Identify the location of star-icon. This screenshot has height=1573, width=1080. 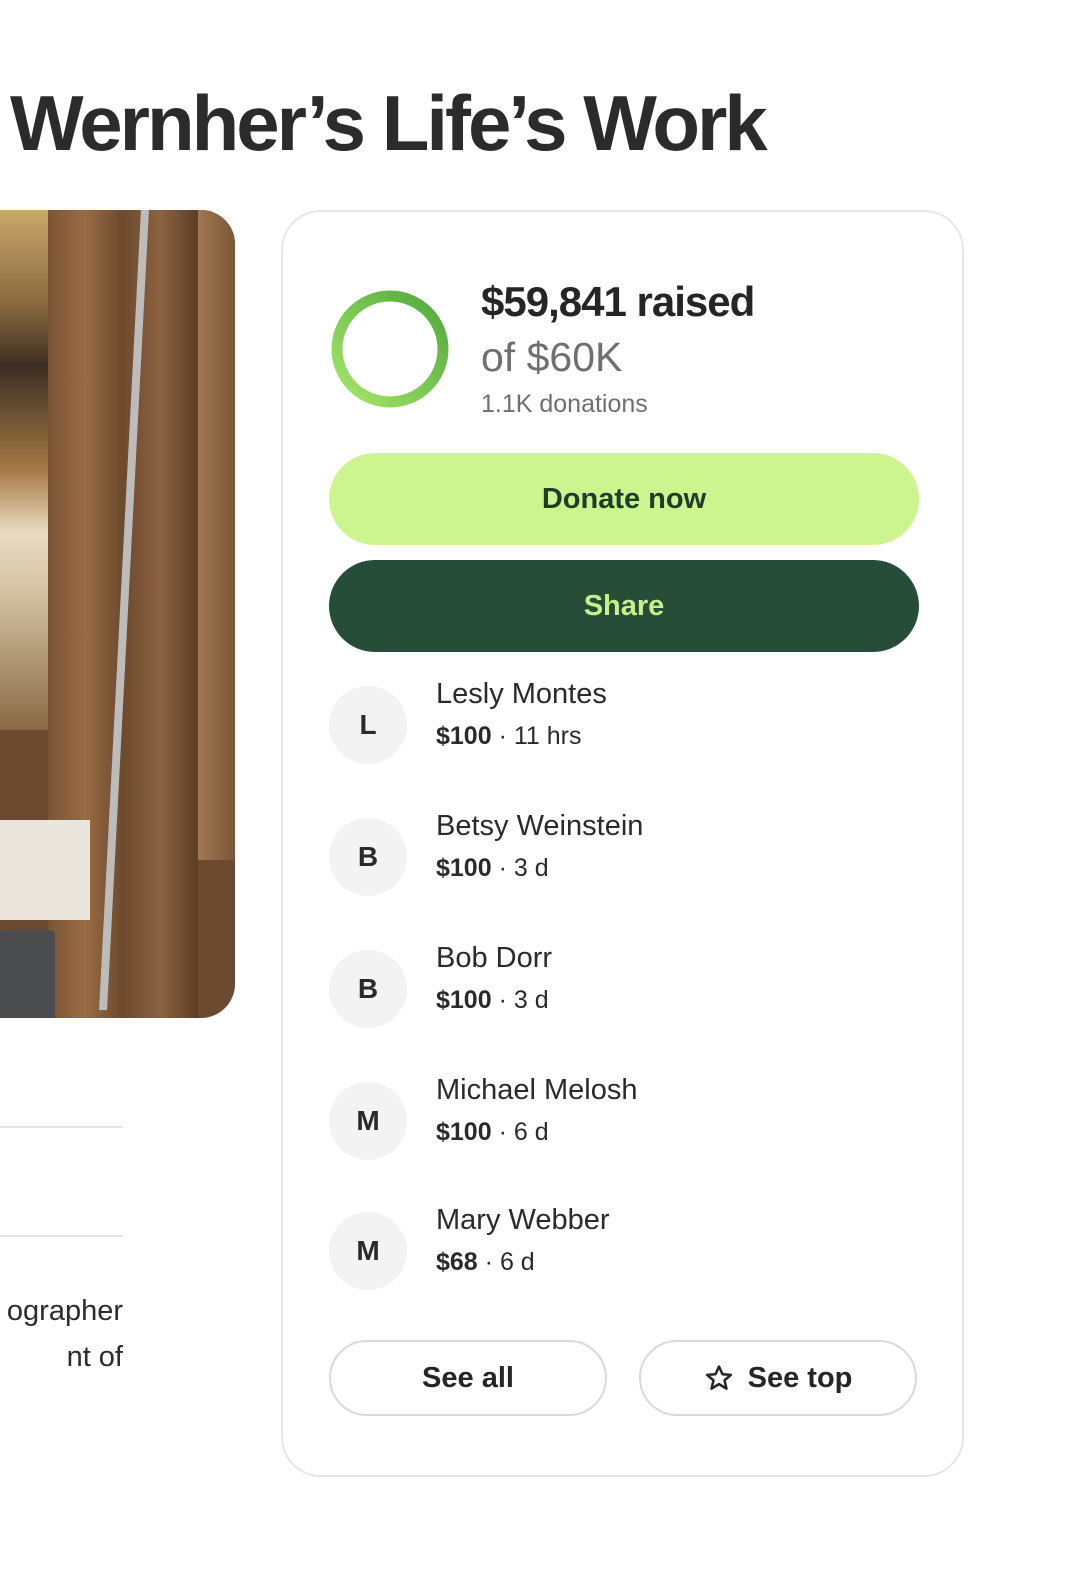
(719, 1378).